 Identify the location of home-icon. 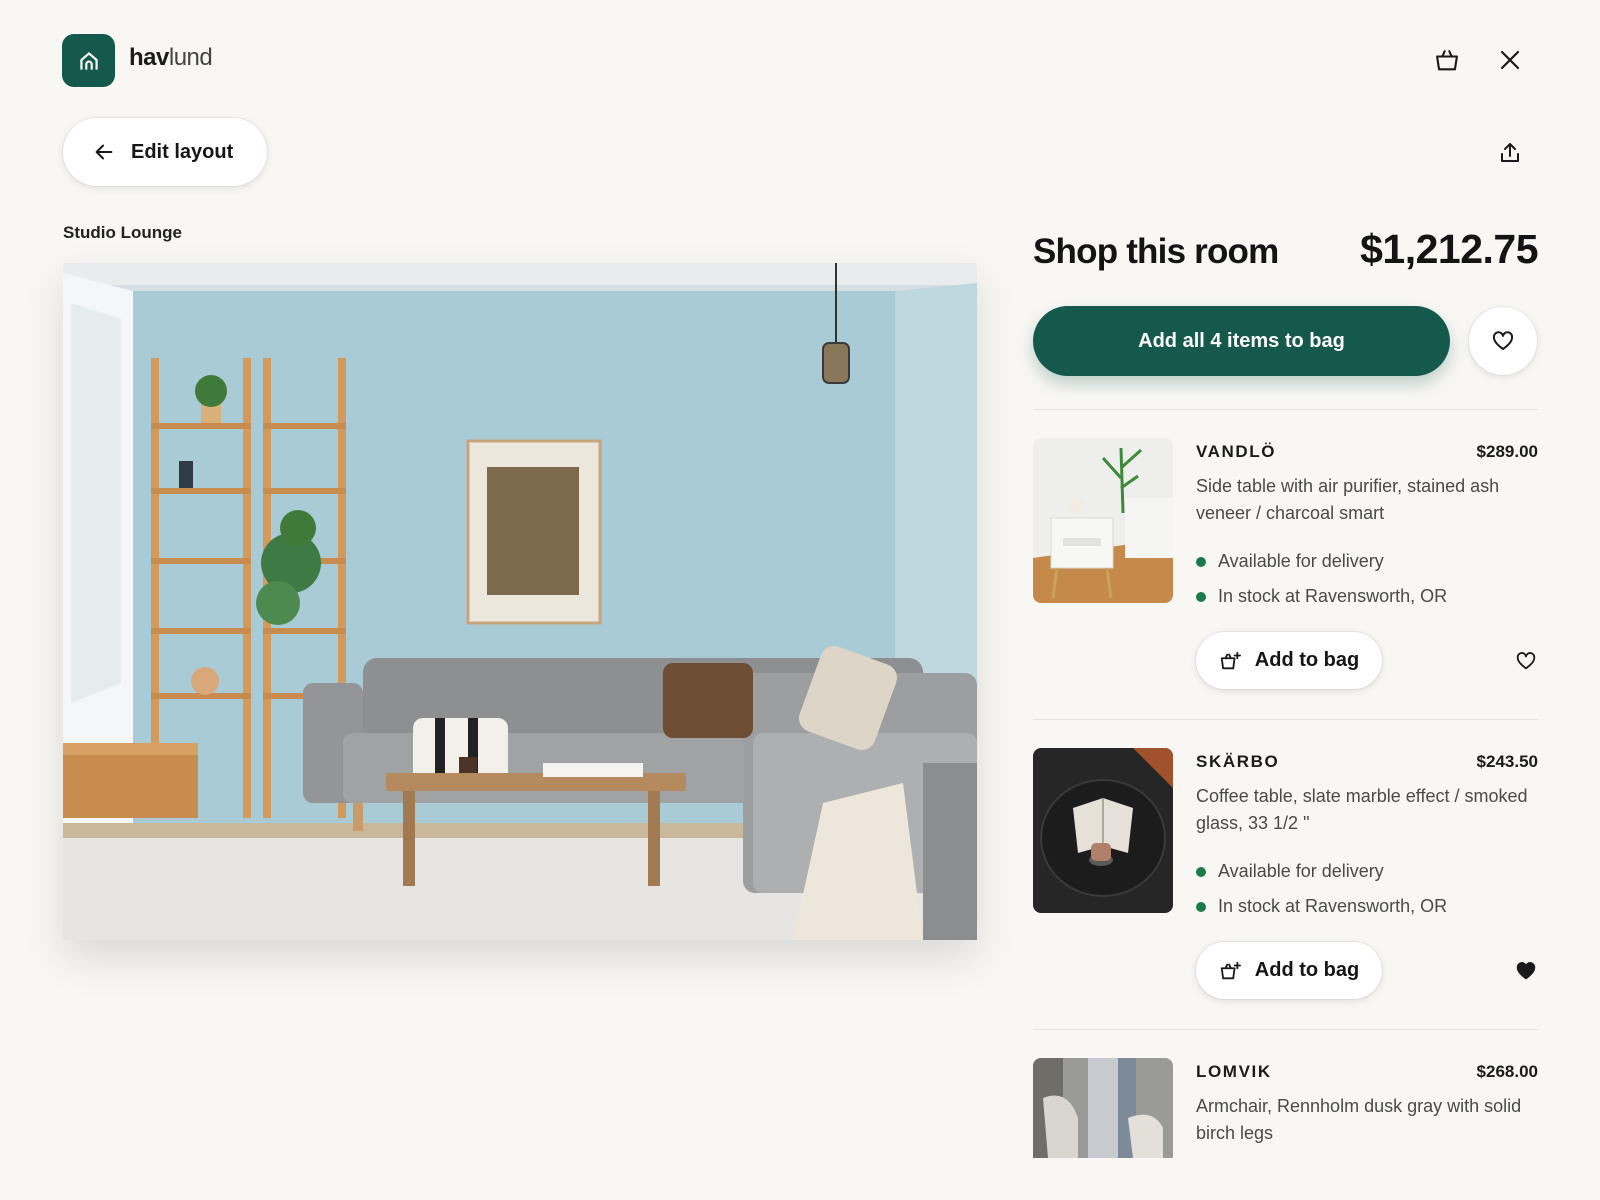
(88, 60).